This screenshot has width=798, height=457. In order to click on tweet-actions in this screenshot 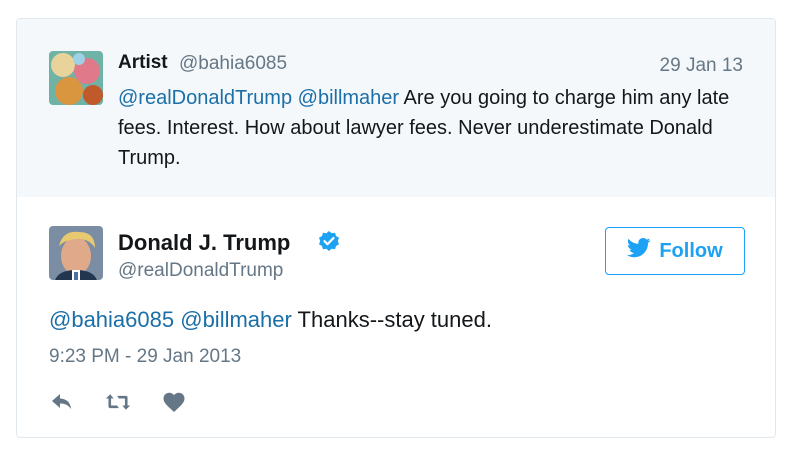, I will do `click(118, 402)`.